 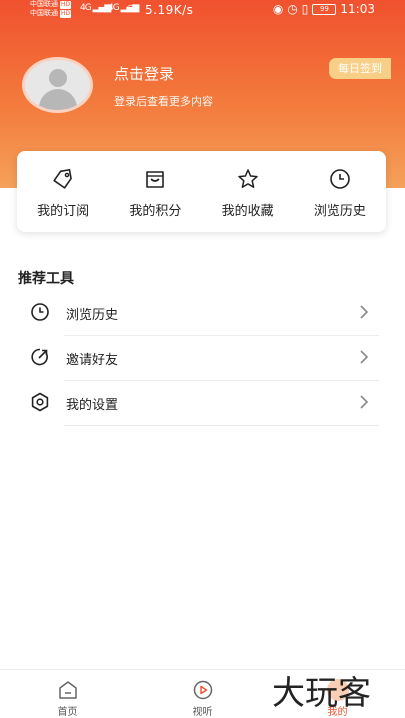 I want to click on carrier-name-1: 中国联通, so click(x=44, y=4).